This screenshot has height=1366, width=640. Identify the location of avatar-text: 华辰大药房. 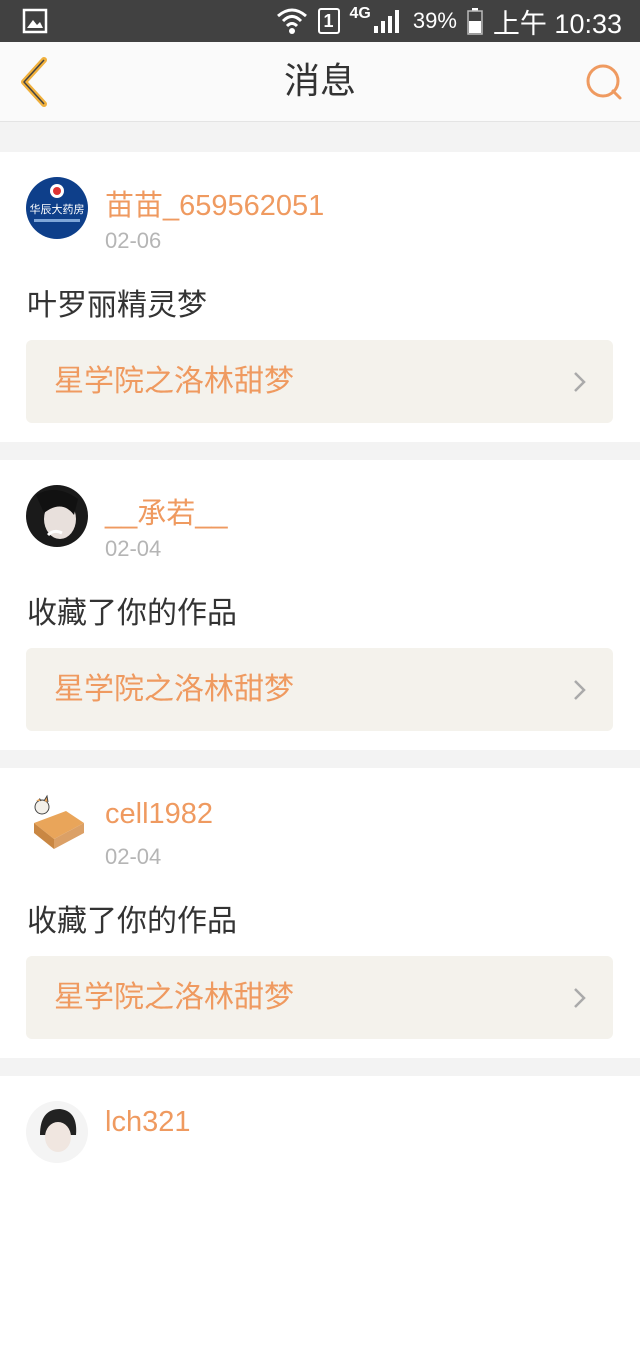
(57, 209).